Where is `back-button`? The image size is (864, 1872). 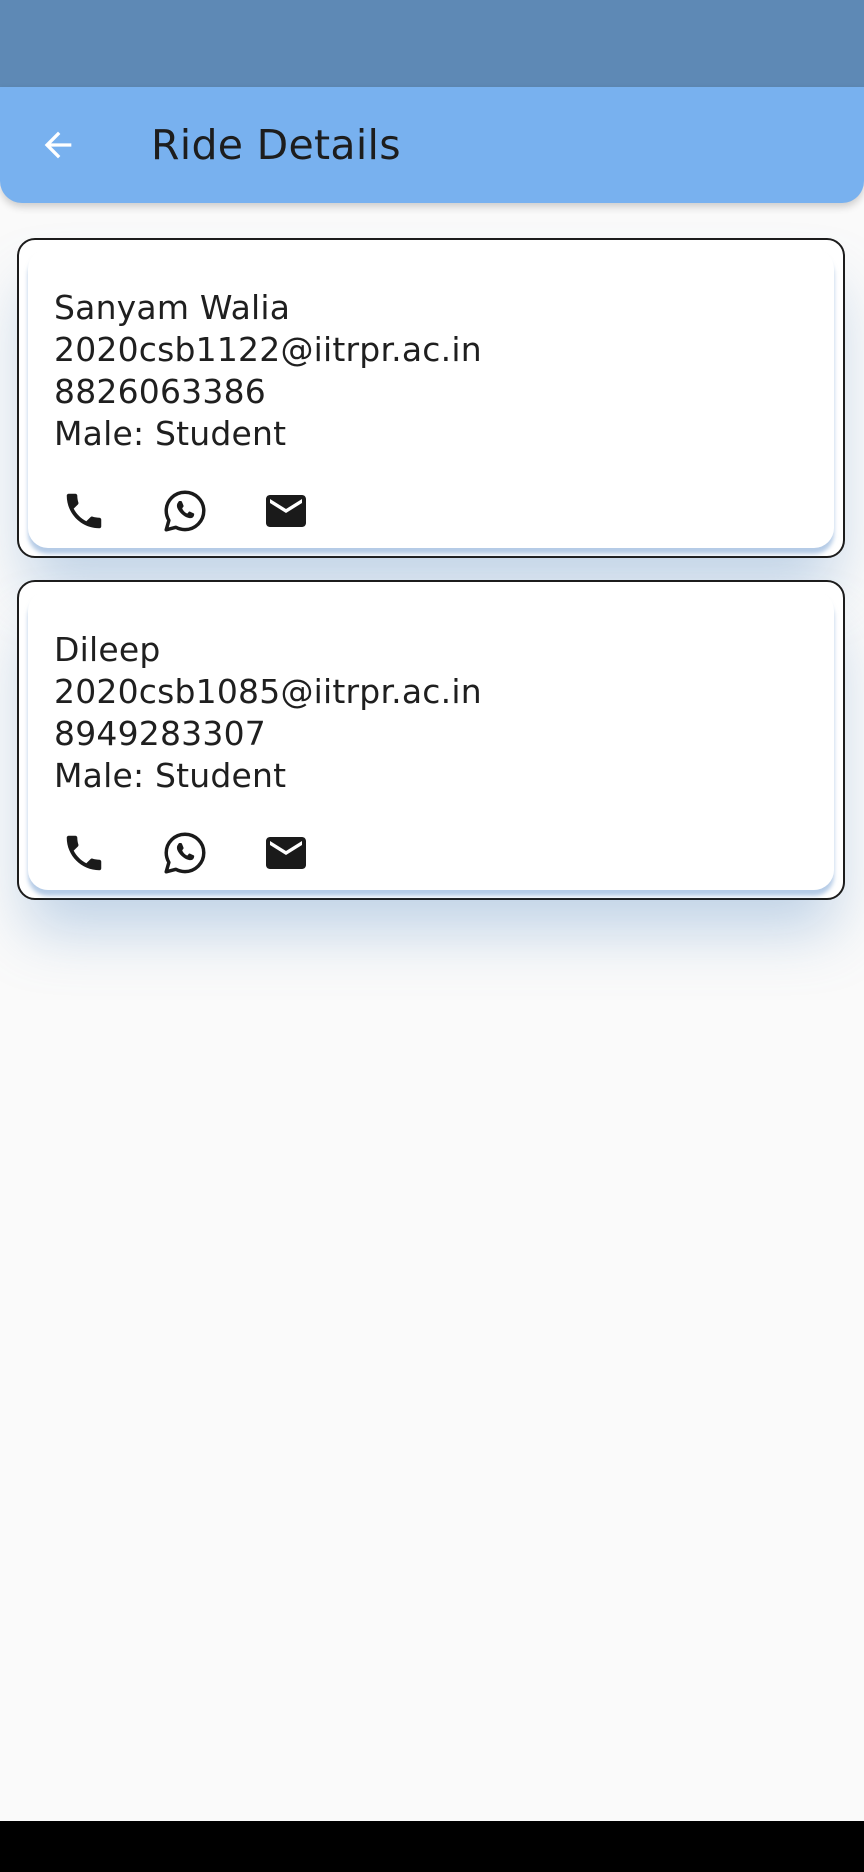
back-button is located at coordinates (58, 145).